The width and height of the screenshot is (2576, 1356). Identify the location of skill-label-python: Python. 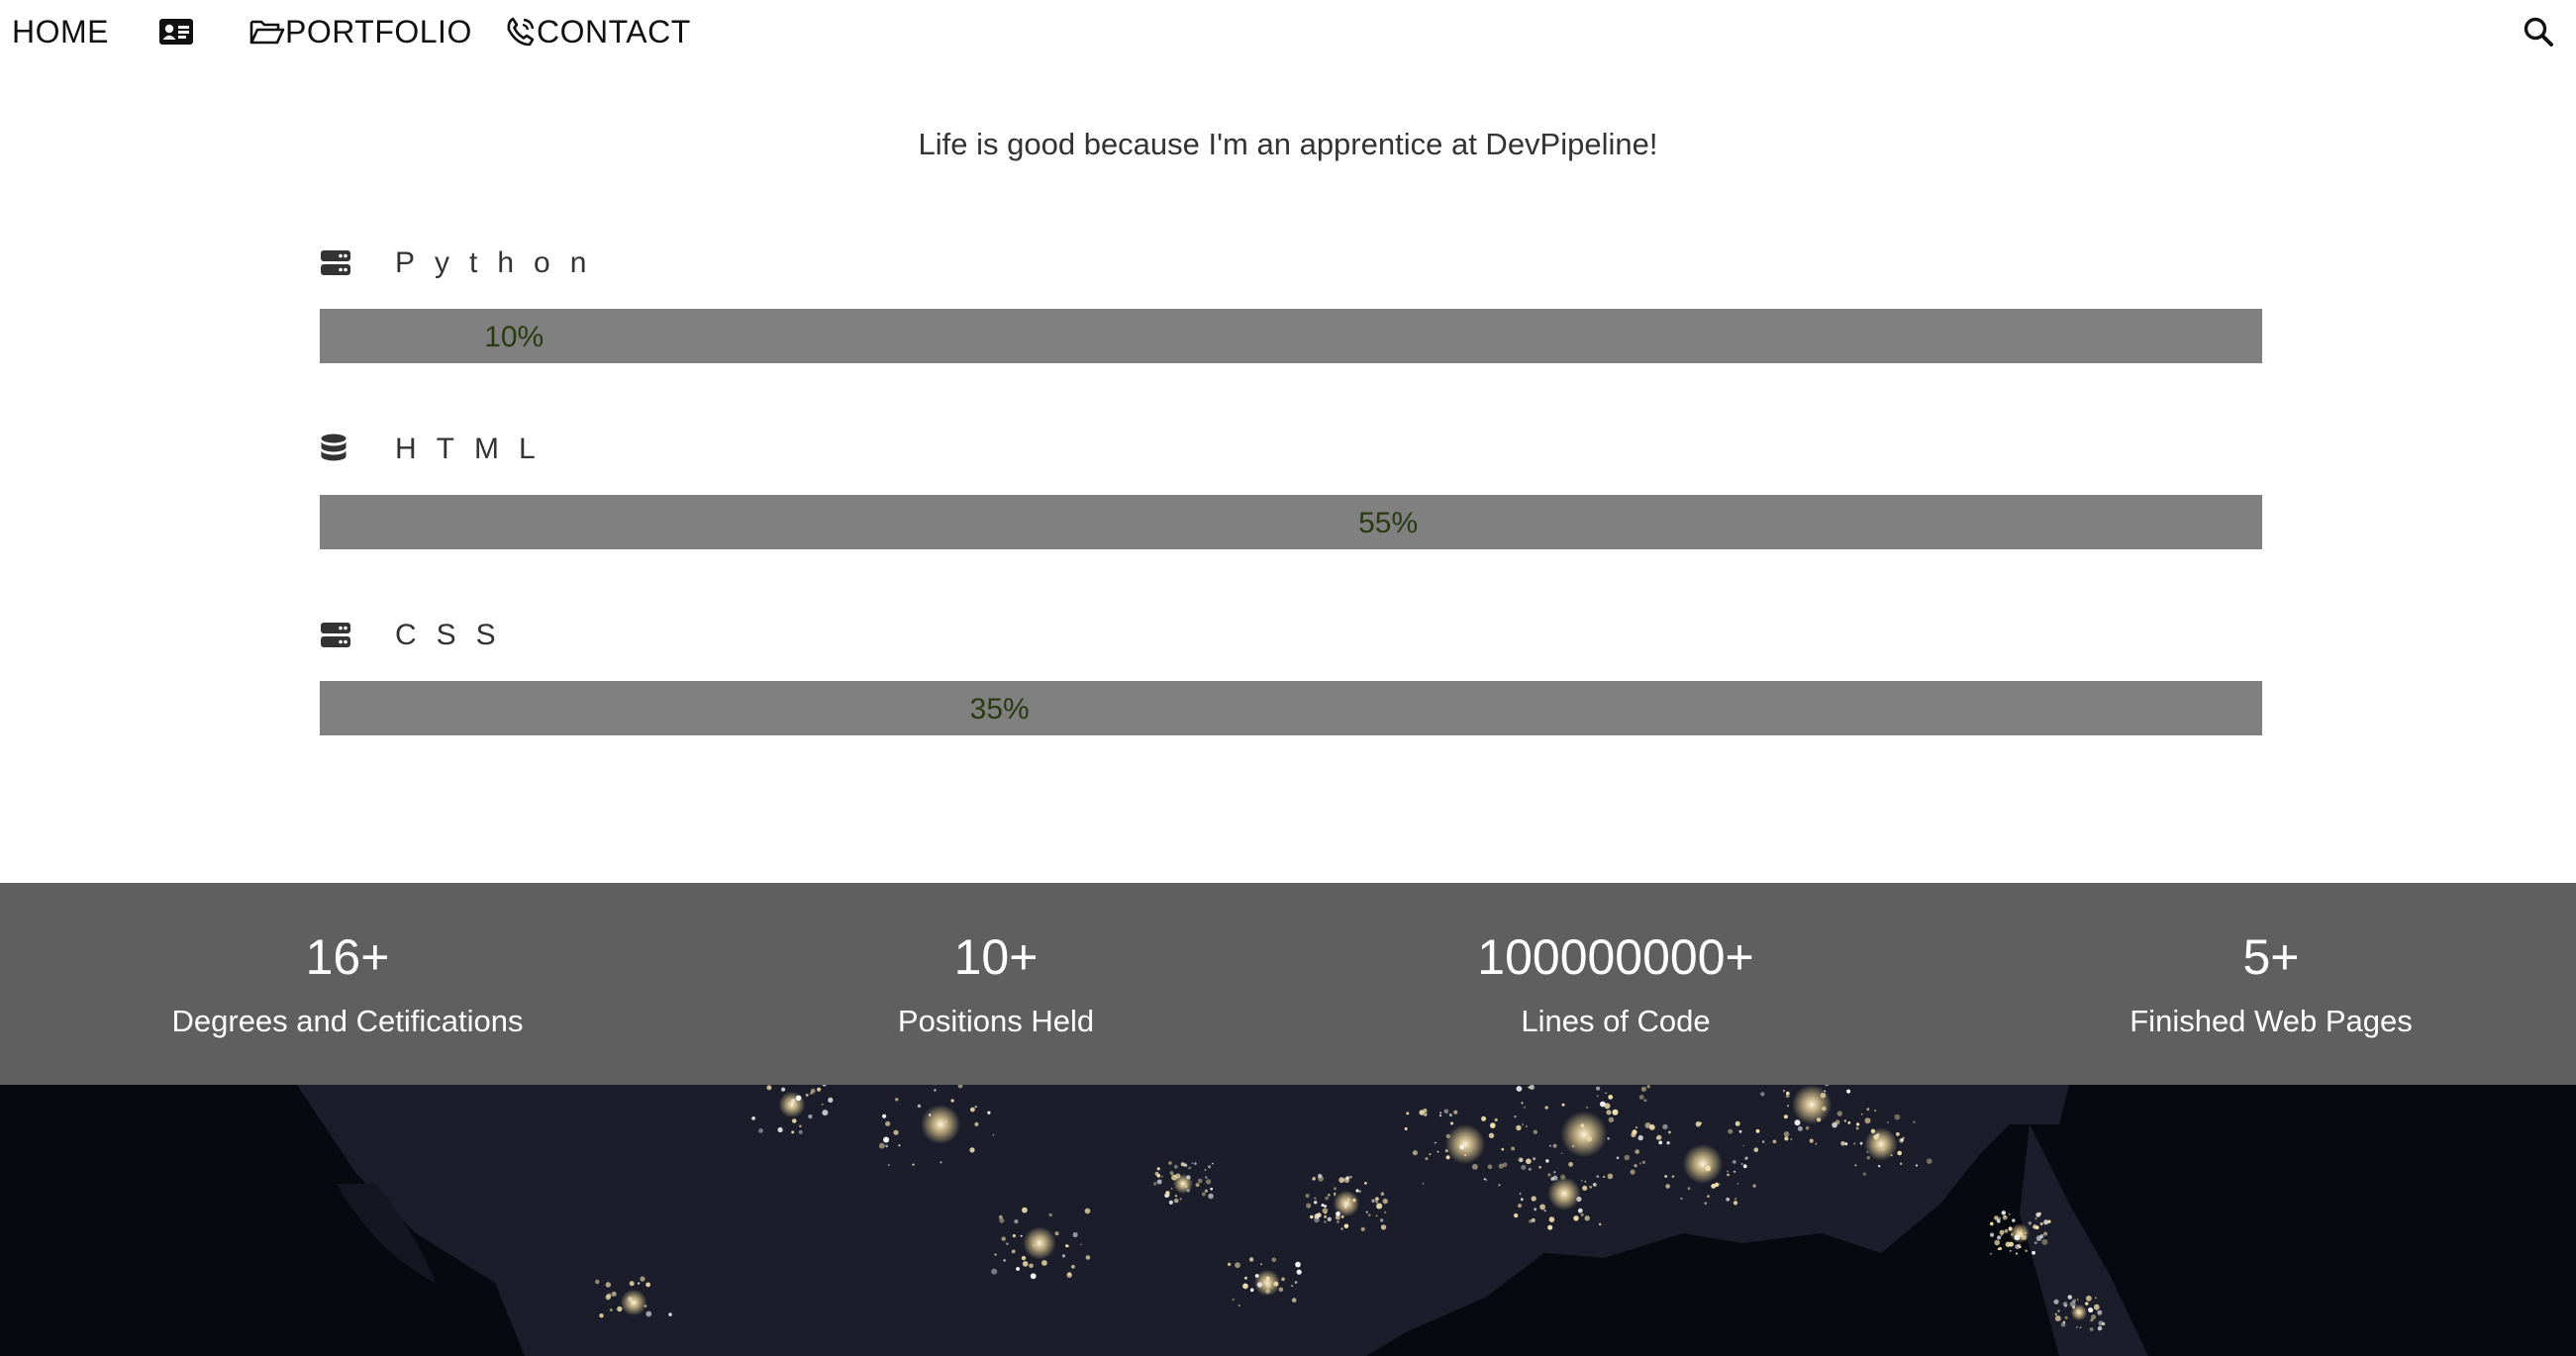
(463, 263).